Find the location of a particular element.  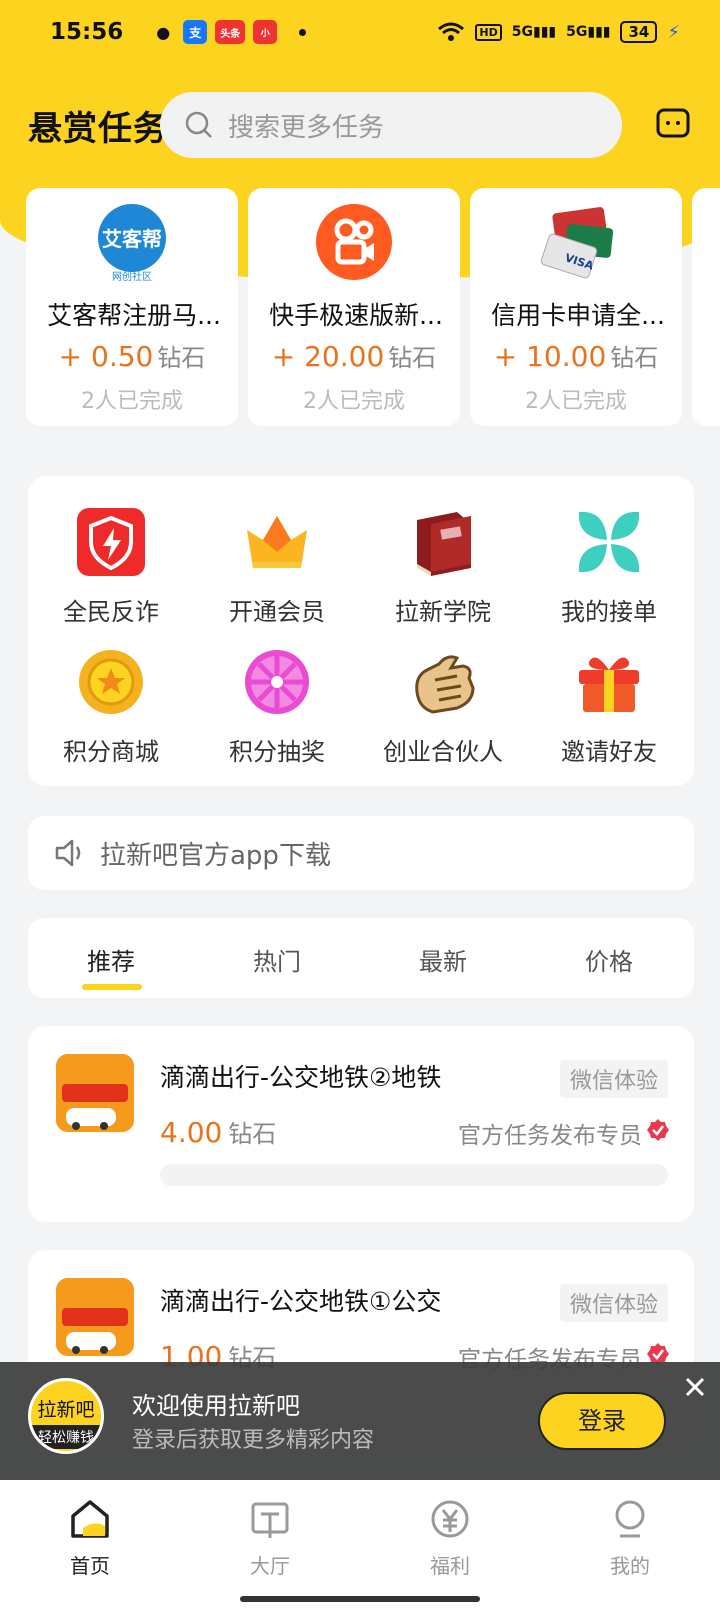

wifi-icon is located at coordinates (451, 31).